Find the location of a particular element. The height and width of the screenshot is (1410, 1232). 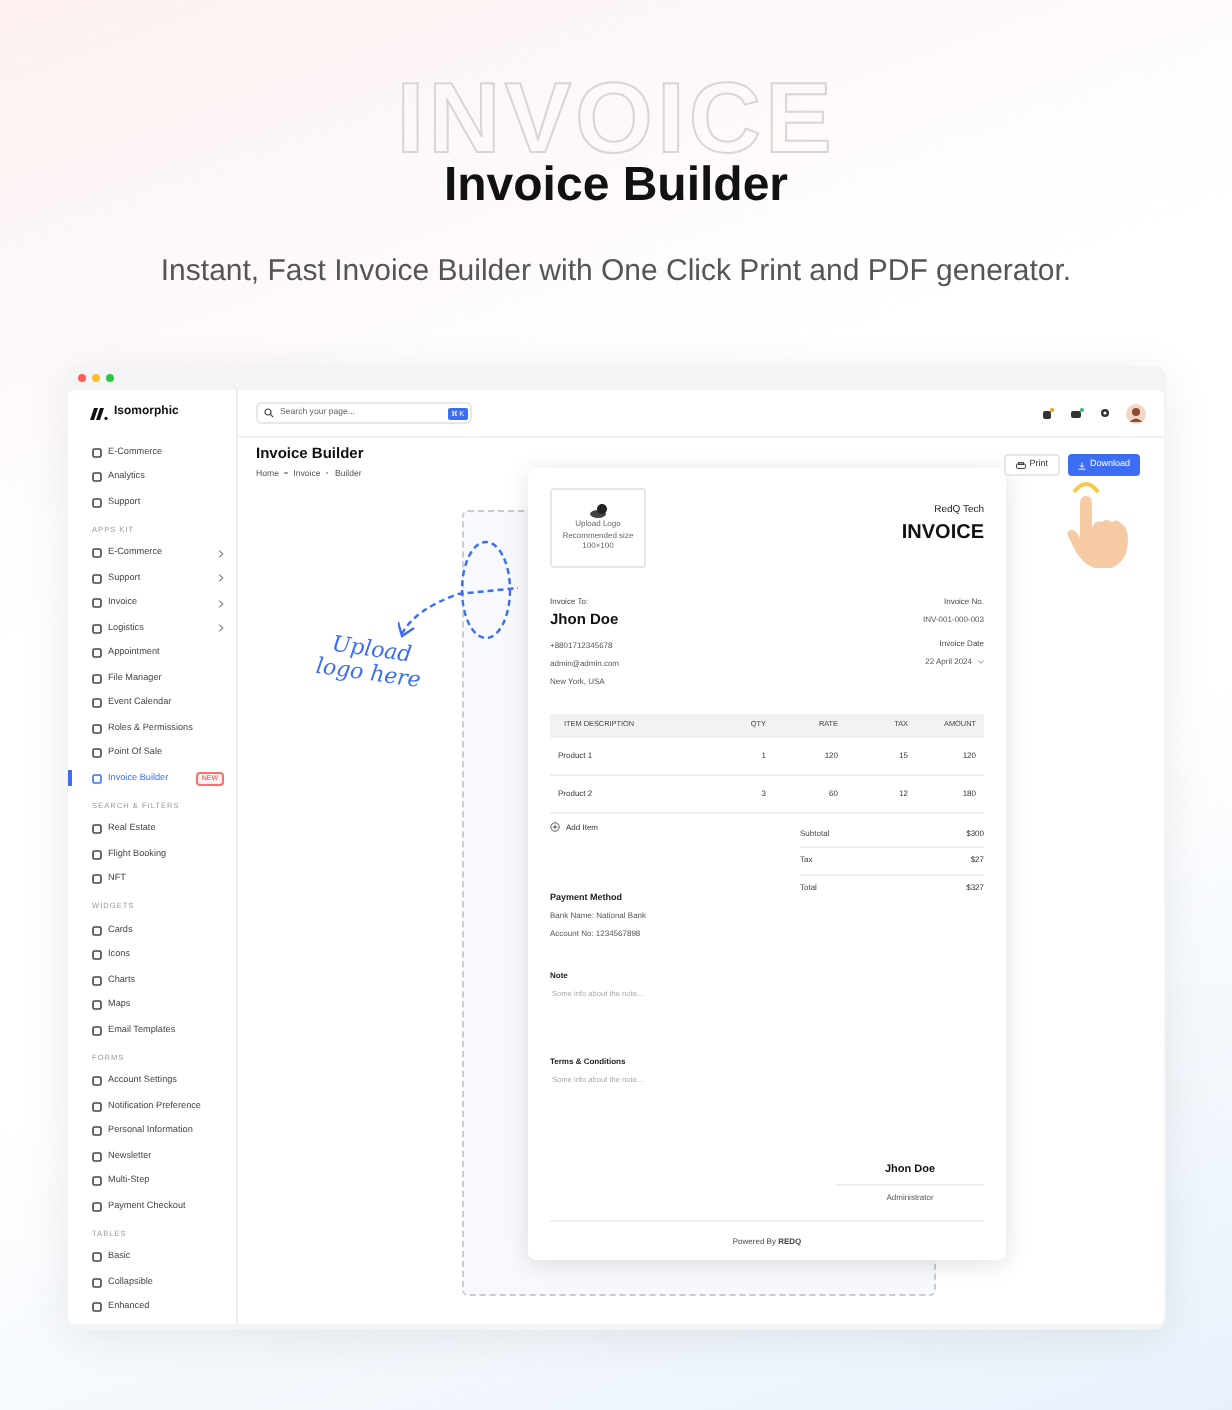

upload-cloud-icon is located at coordinates (598, 511).